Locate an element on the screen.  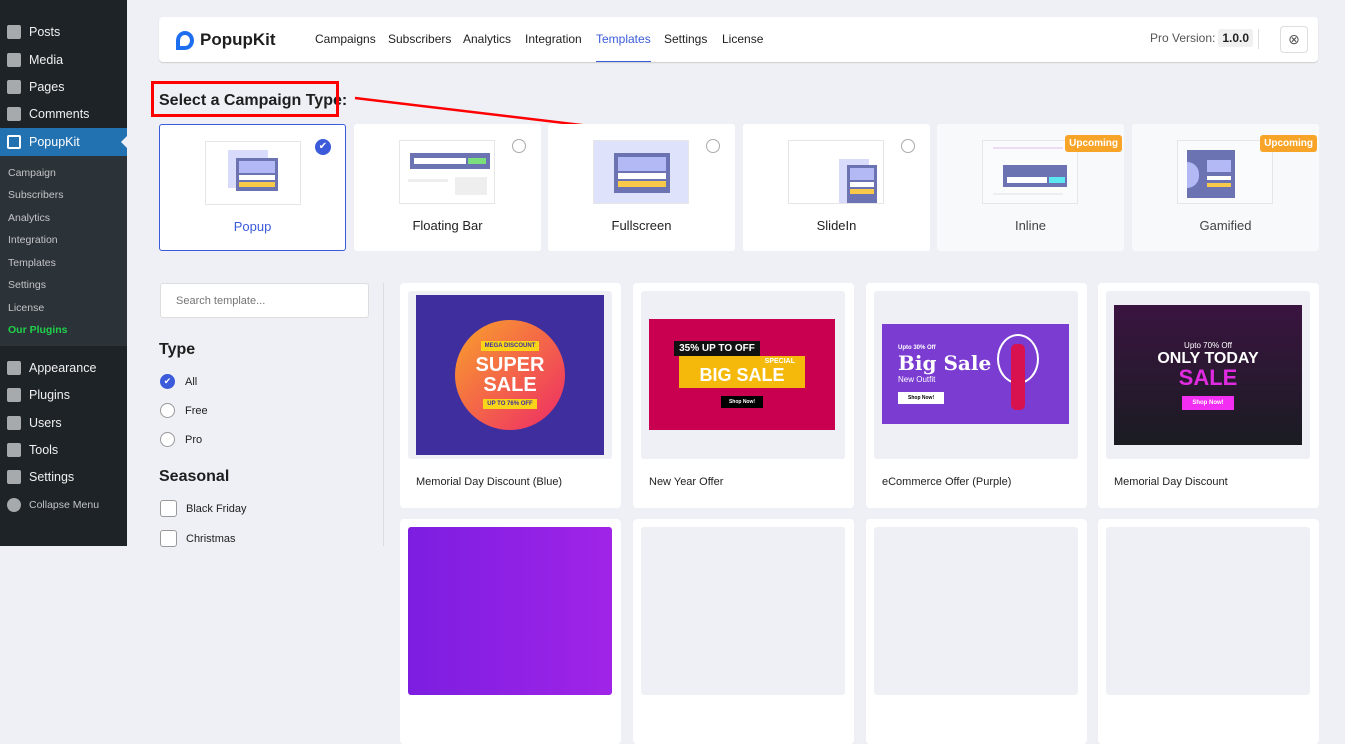
art-text: 35% UP TO OFF is located at coordinates (717, 348).